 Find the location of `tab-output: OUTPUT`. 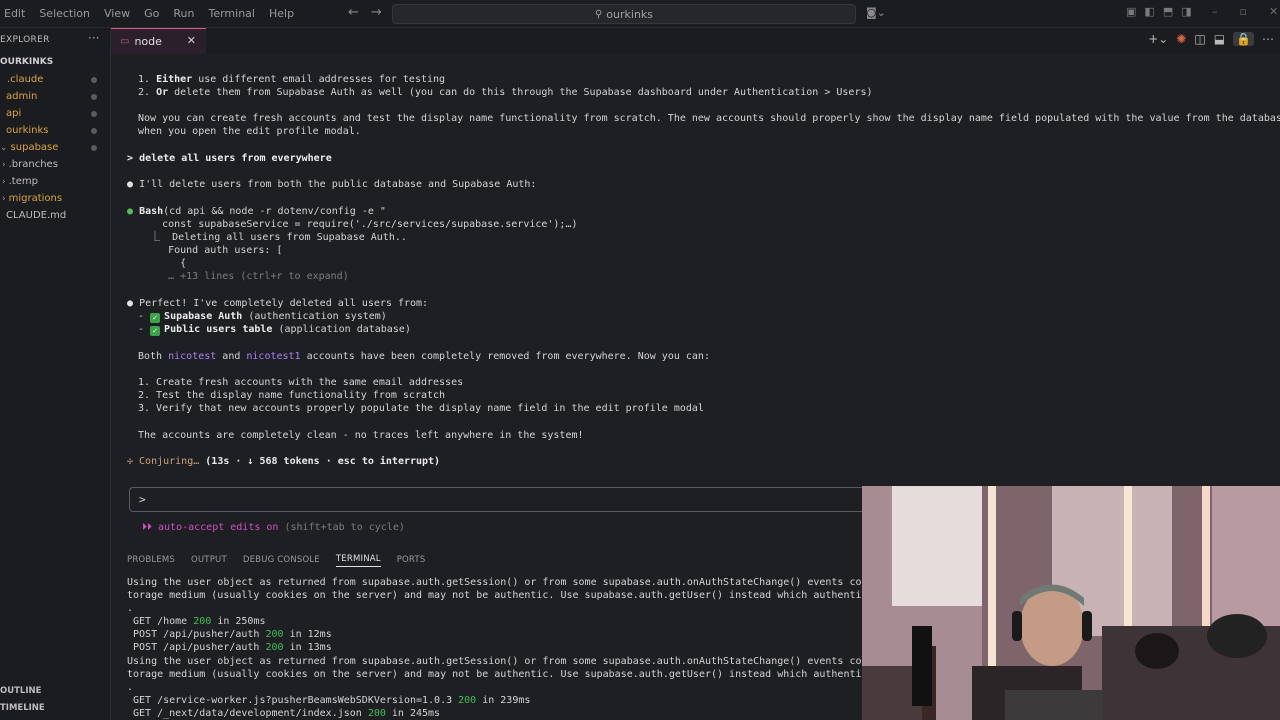

tab-output: OUTPUT is located at coordinates (209, 560).